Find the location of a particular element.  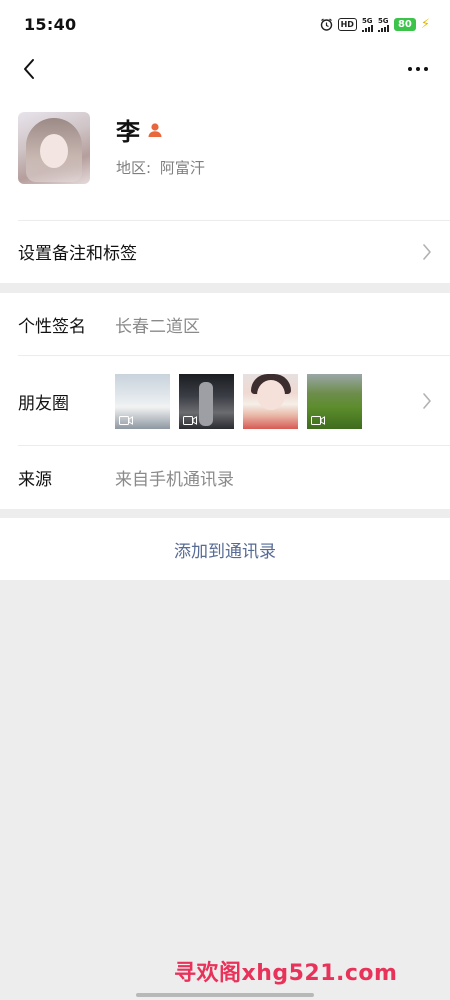

add-to-contacts-label: 添加到通讯录 is located at coordinates (225, 551).